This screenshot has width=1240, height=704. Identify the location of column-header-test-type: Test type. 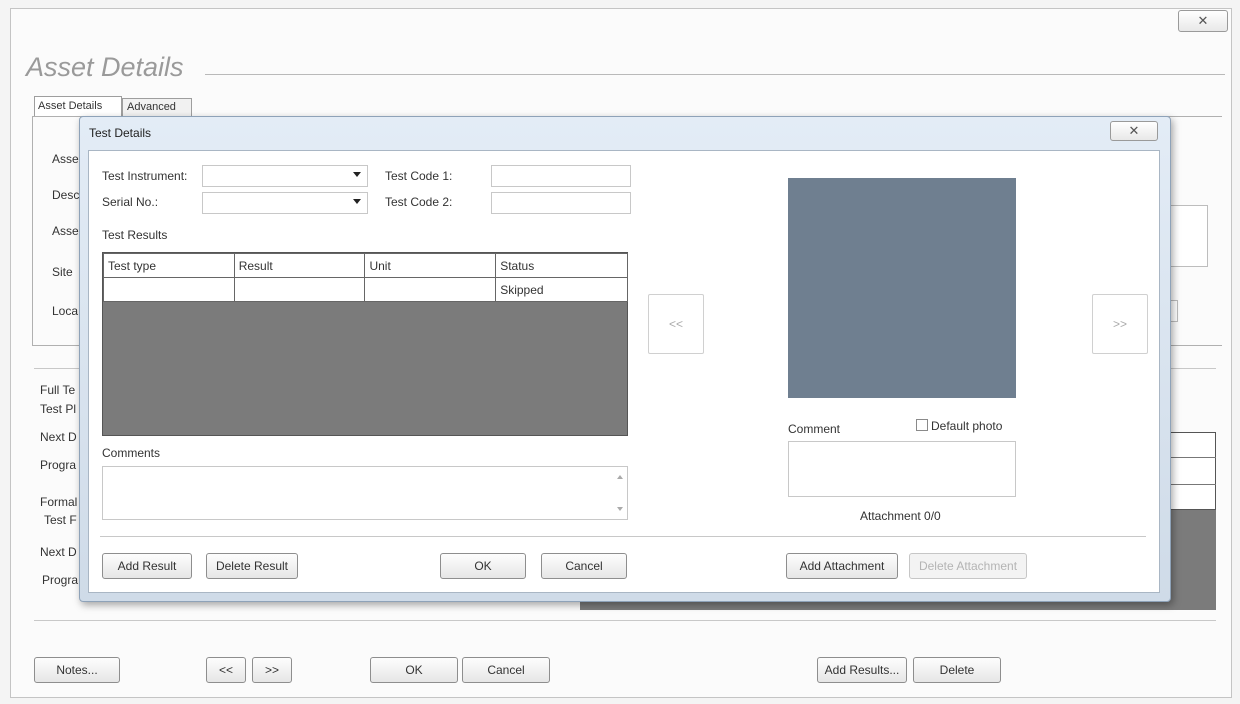
(169, 265).